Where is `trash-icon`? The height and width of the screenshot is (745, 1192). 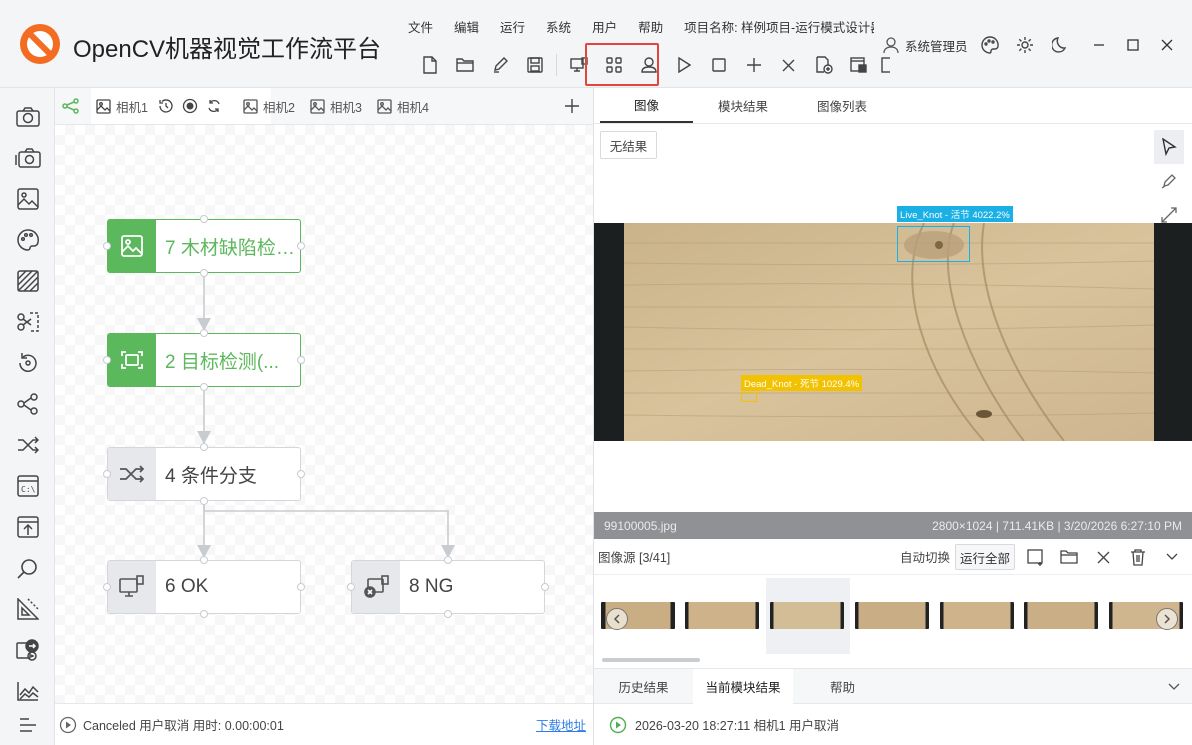
trash-icon is located at coordinates (1138, 557).